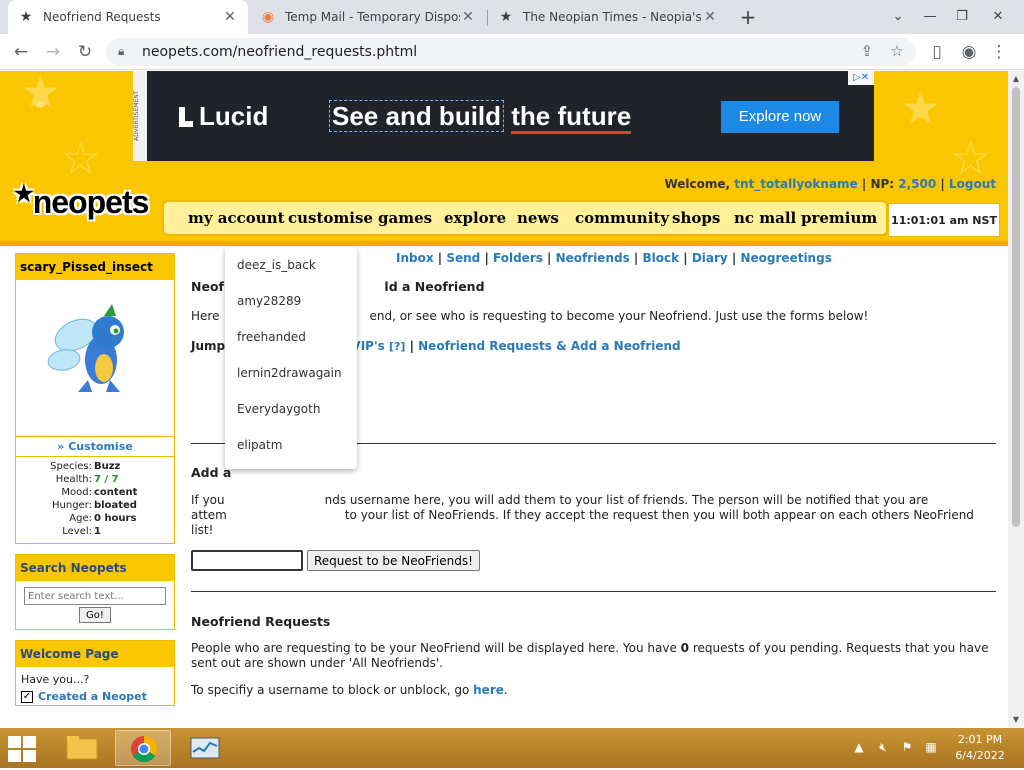 The height and width of the screenshot is (770, 1024). Describe the element at coordinates (1016, 79) in the screenshot. I see `scroll-up-arrow-icon: ▲` at that location.